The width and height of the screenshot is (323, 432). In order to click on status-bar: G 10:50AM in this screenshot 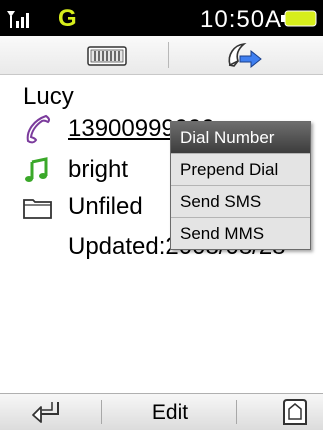, I will do `click(161, 18)`.